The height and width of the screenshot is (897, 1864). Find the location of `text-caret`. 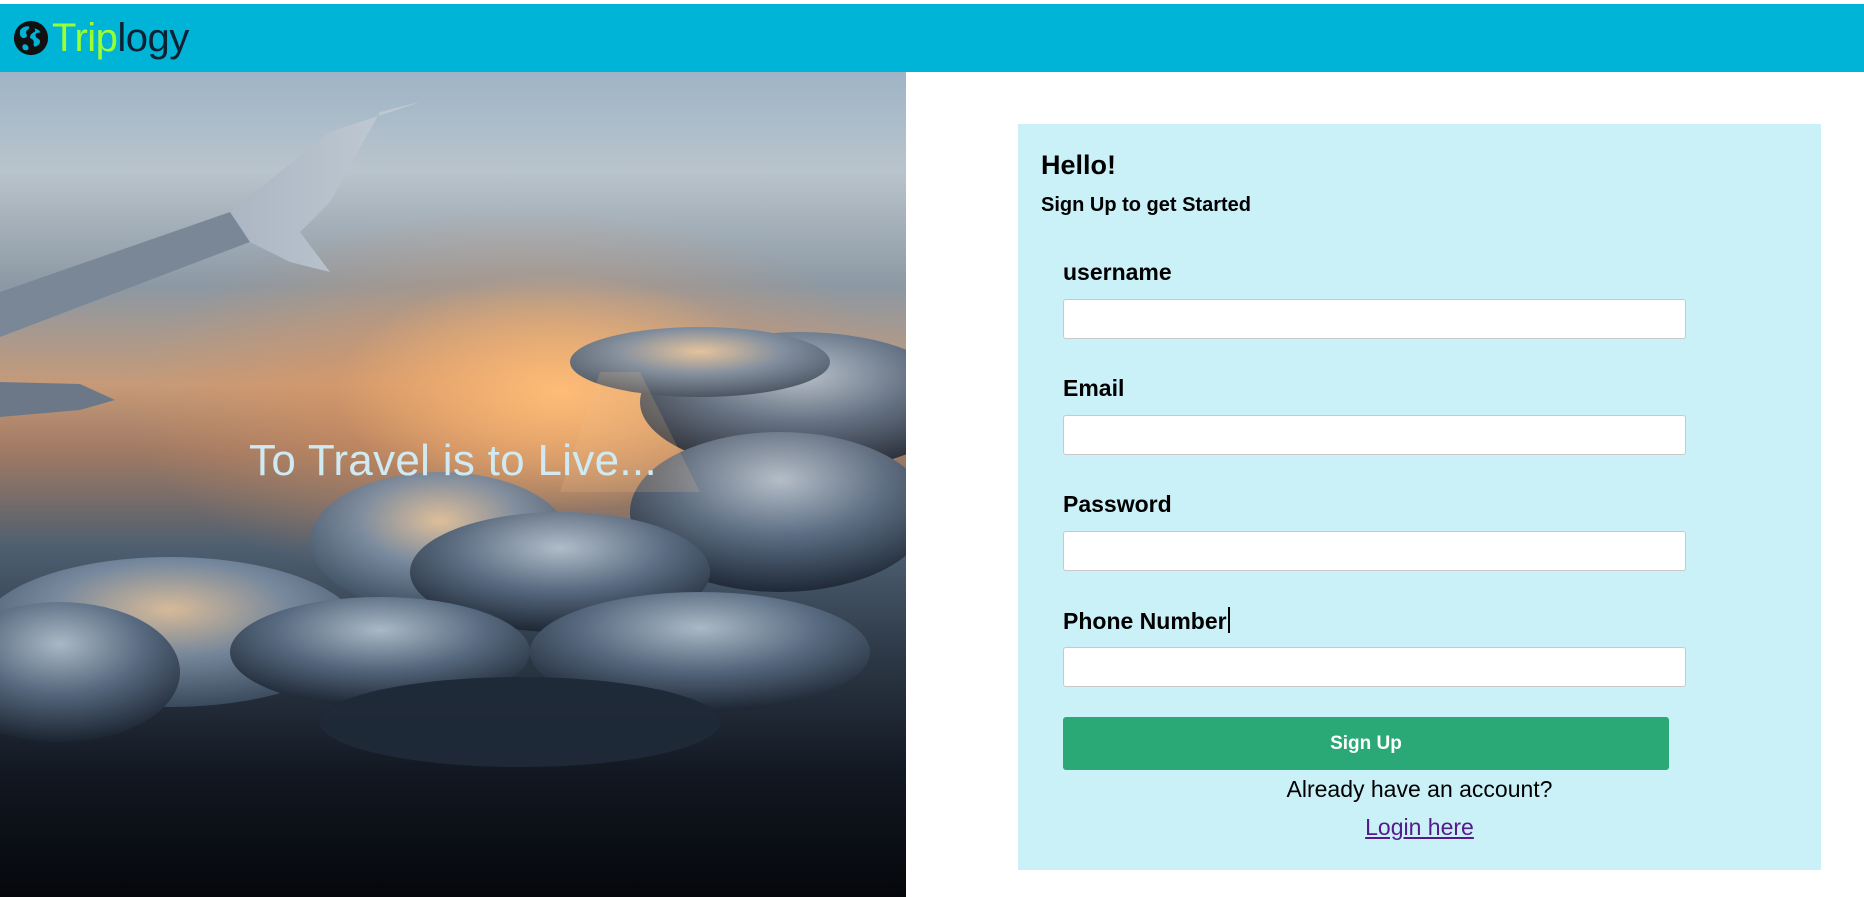

text-caret is located at coordinates (1228, 620).